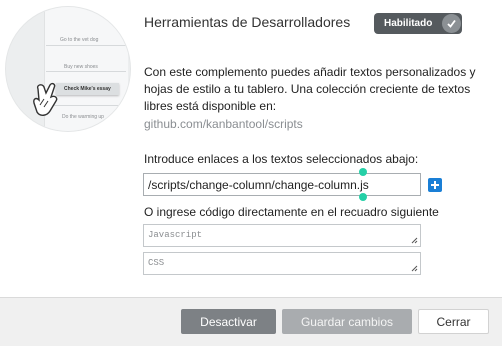  Describe the element at coordinates (363, 172) in the screenshot. I see `selection-handle-top` at that location.